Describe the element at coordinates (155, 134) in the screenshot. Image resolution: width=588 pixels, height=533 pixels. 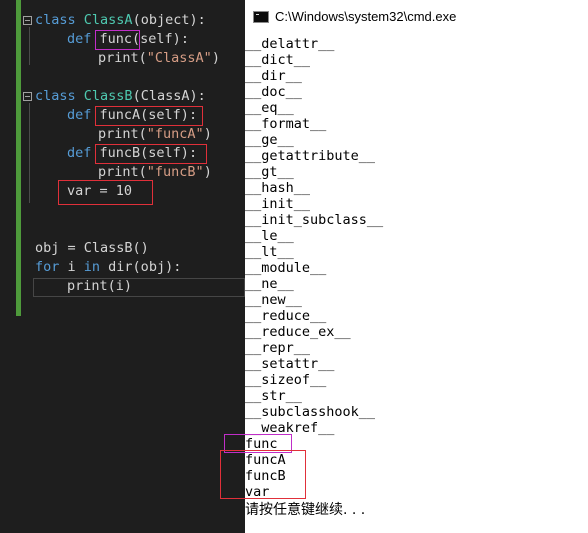
I see `code-line-7: print("funcA")` at that location.